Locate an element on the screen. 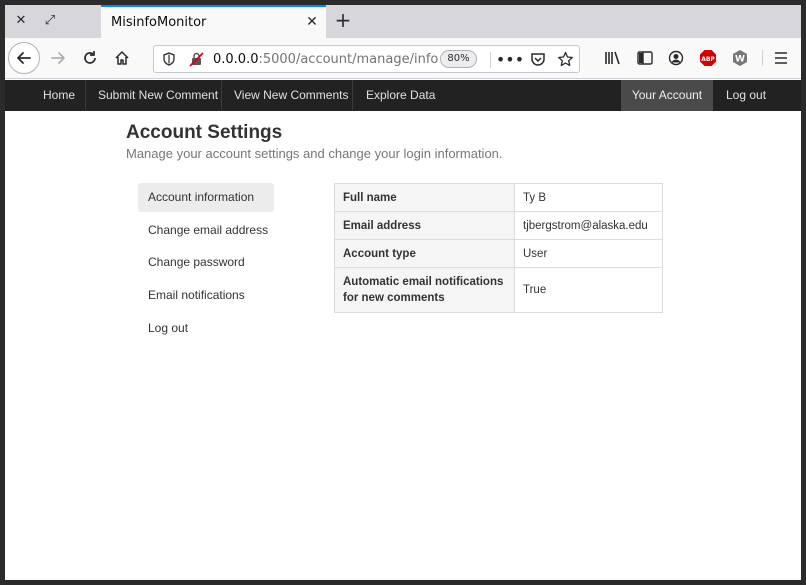 This screenshot has height=585, width=806. insecure-lock-icon is located at coordinates (196, 59).